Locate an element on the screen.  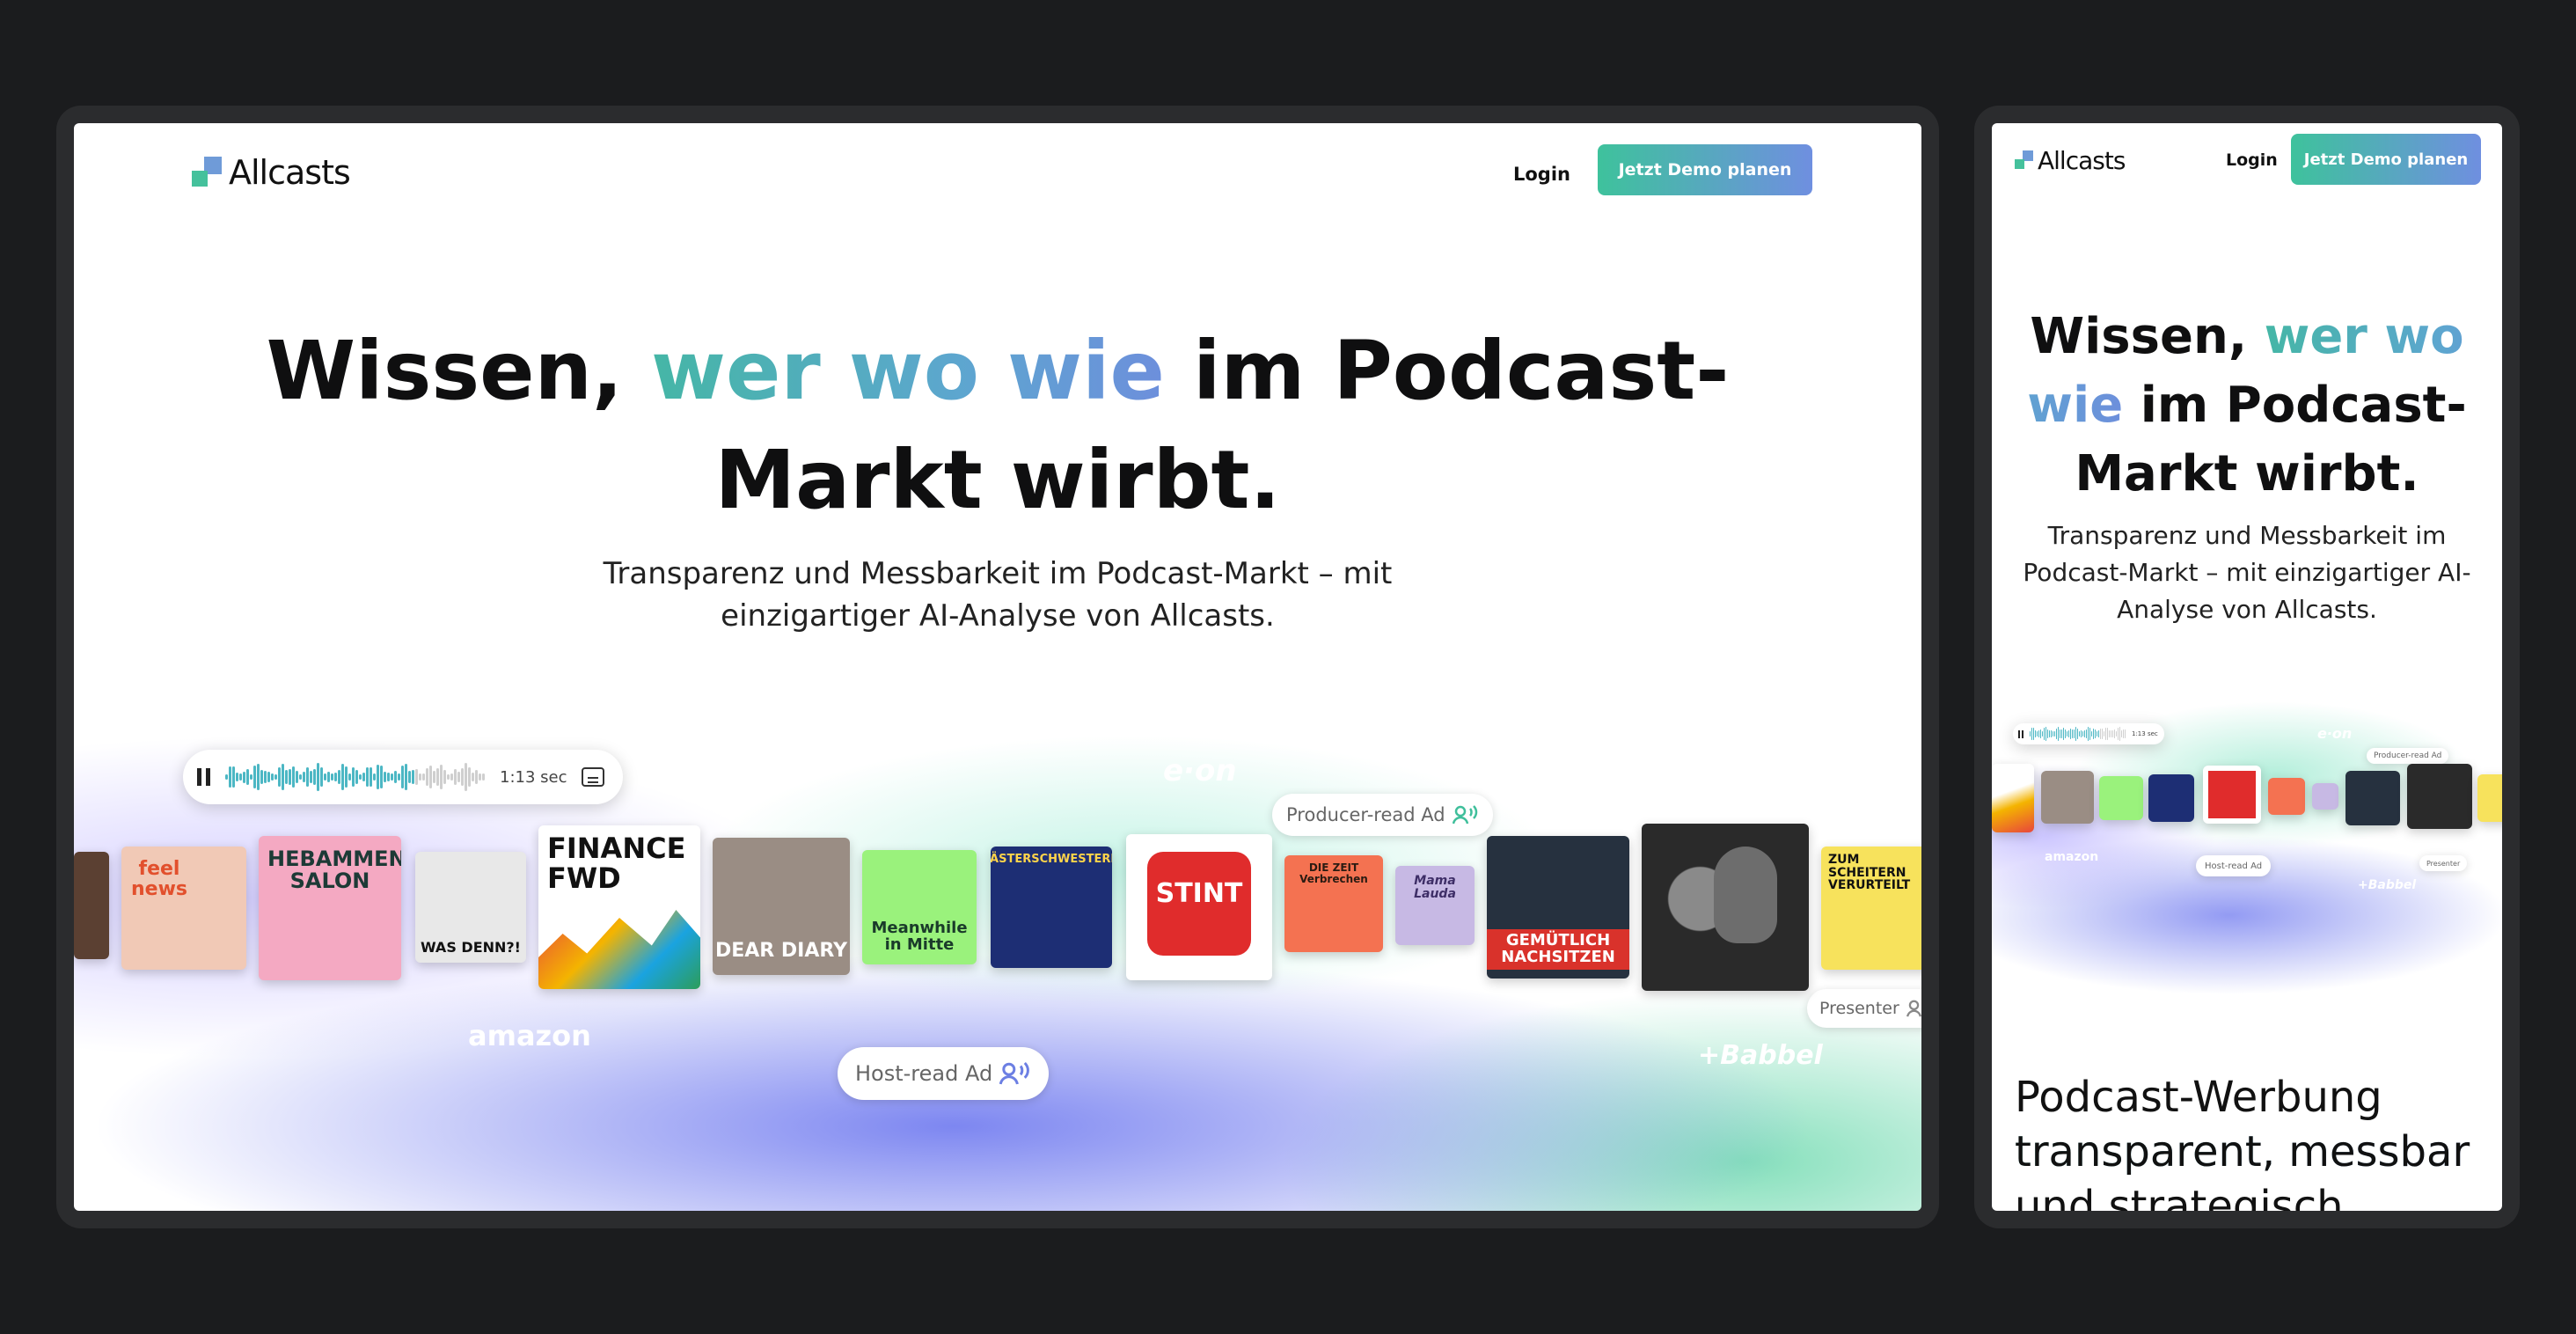
podcast-cover-hebammen-salon: HEBAMMEN SALON is located at coordinates (330, 908).